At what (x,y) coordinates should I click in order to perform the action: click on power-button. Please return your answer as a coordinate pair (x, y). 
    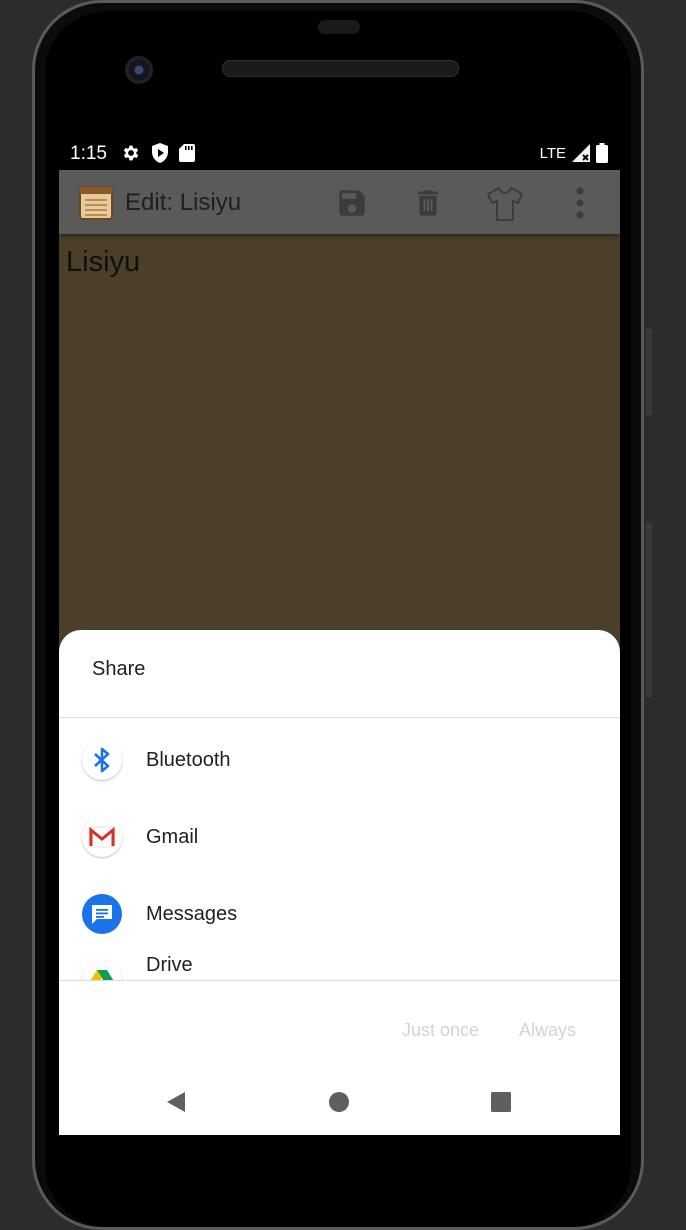
    Looking at the image, I should click on (649, 610).